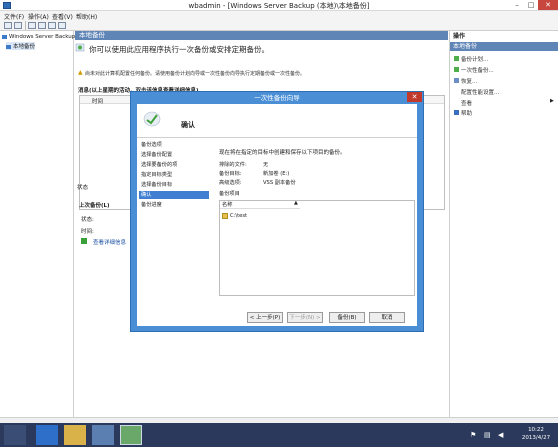 The height and width of the screenshot is (447, 558). What do you see at coordinates (536, 430) in the screenshot?
I see `clock-time: 10:22` at bounding box center [536, 430].